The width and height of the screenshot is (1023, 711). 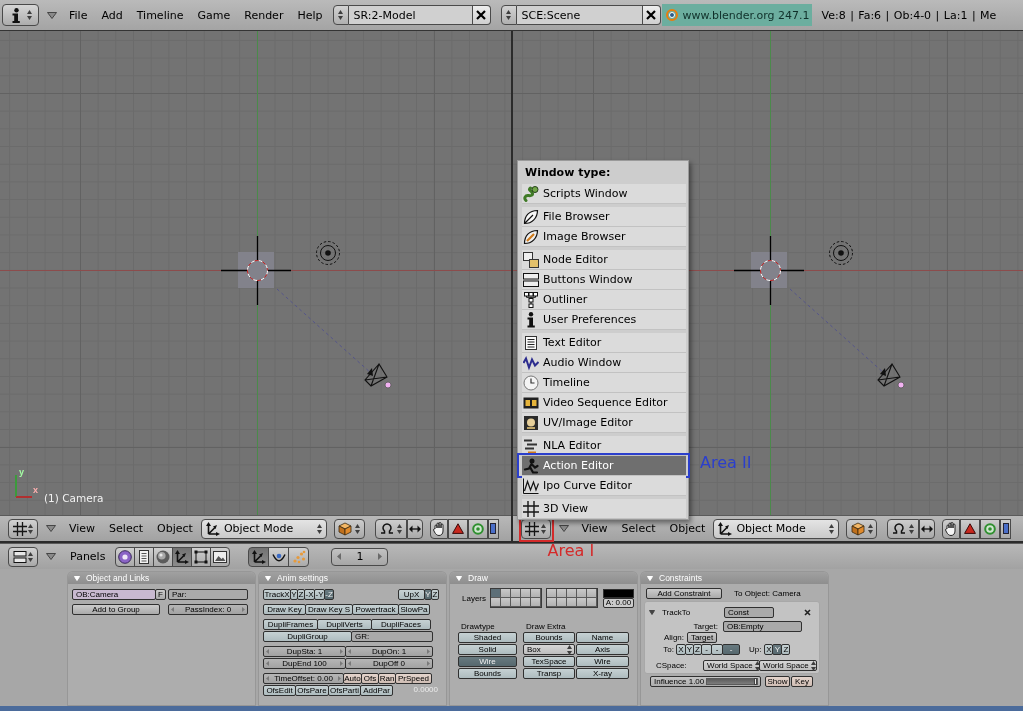 I want to click on menu-item: Buttons Window, so click(x=604, y=280).